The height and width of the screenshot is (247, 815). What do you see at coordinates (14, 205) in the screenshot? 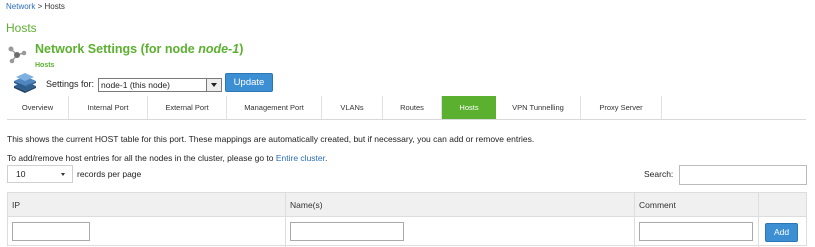
I see `column-header-ip: IP` at bounding box center [14, 205].